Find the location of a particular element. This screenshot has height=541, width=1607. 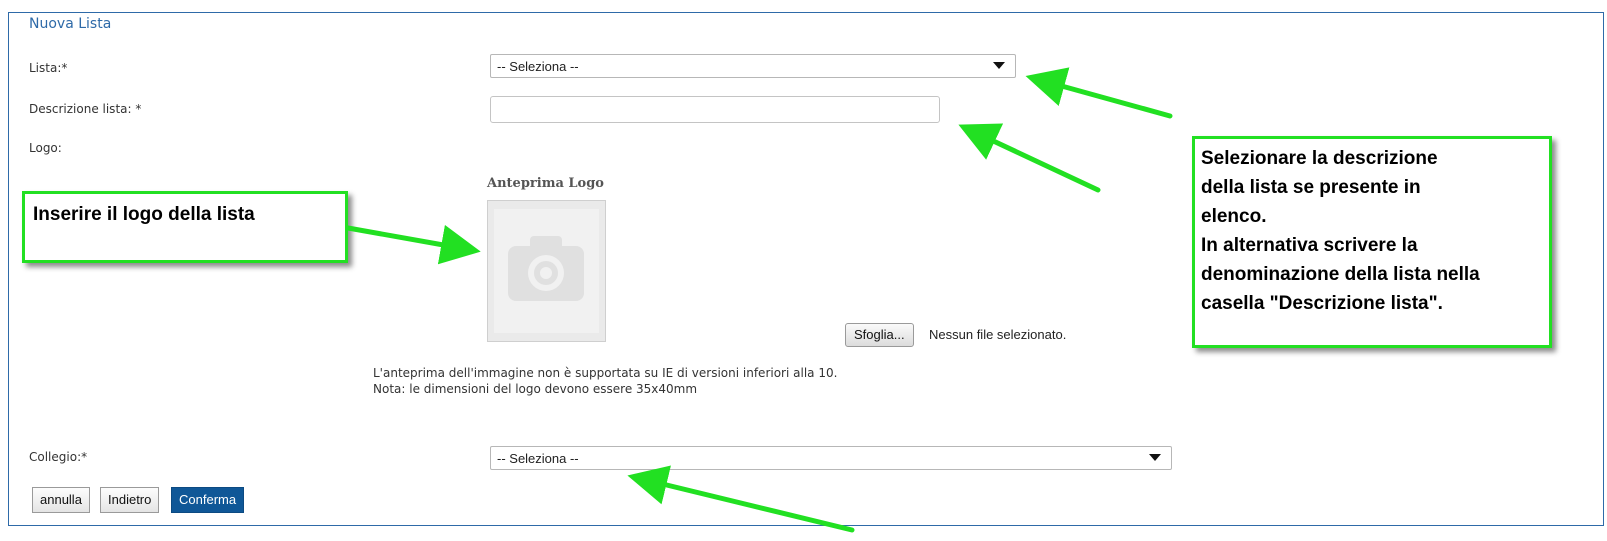

arrow-to-logo-preview is located at coordinates (413, 244).